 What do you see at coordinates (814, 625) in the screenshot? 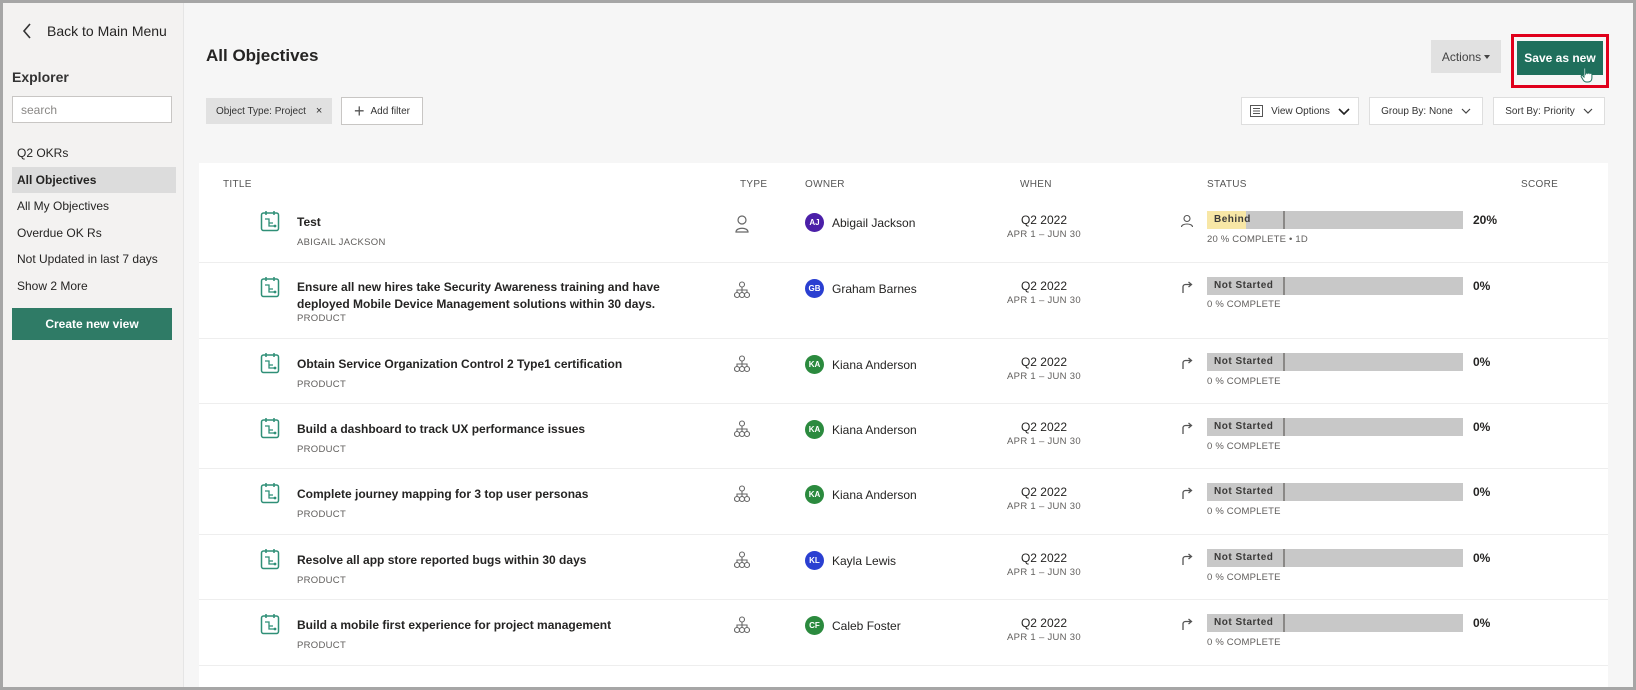
I see `avatar: CF` at bounding box center [814, 625].